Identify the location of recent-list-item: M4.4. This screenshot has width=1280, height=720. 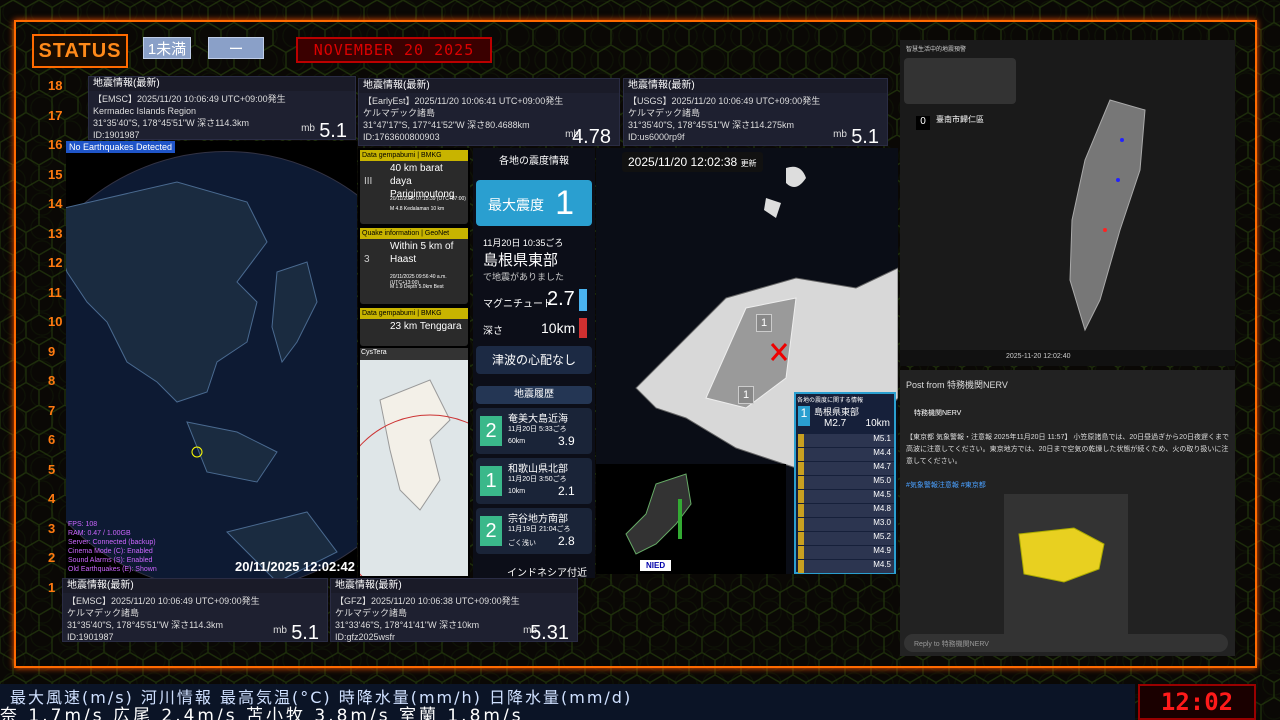
(846, 454).